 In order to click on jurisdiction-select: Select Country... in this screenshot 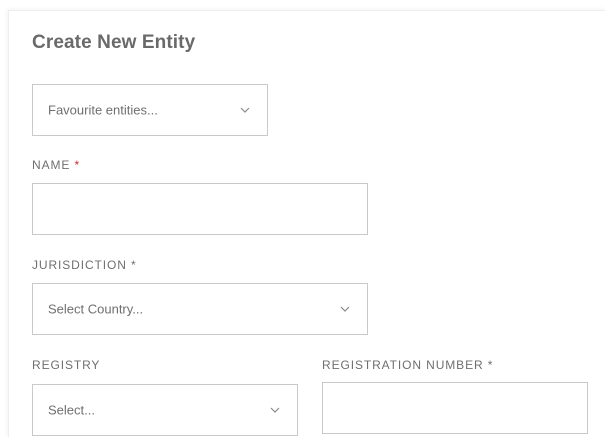, I will do `click(200, 309)`.